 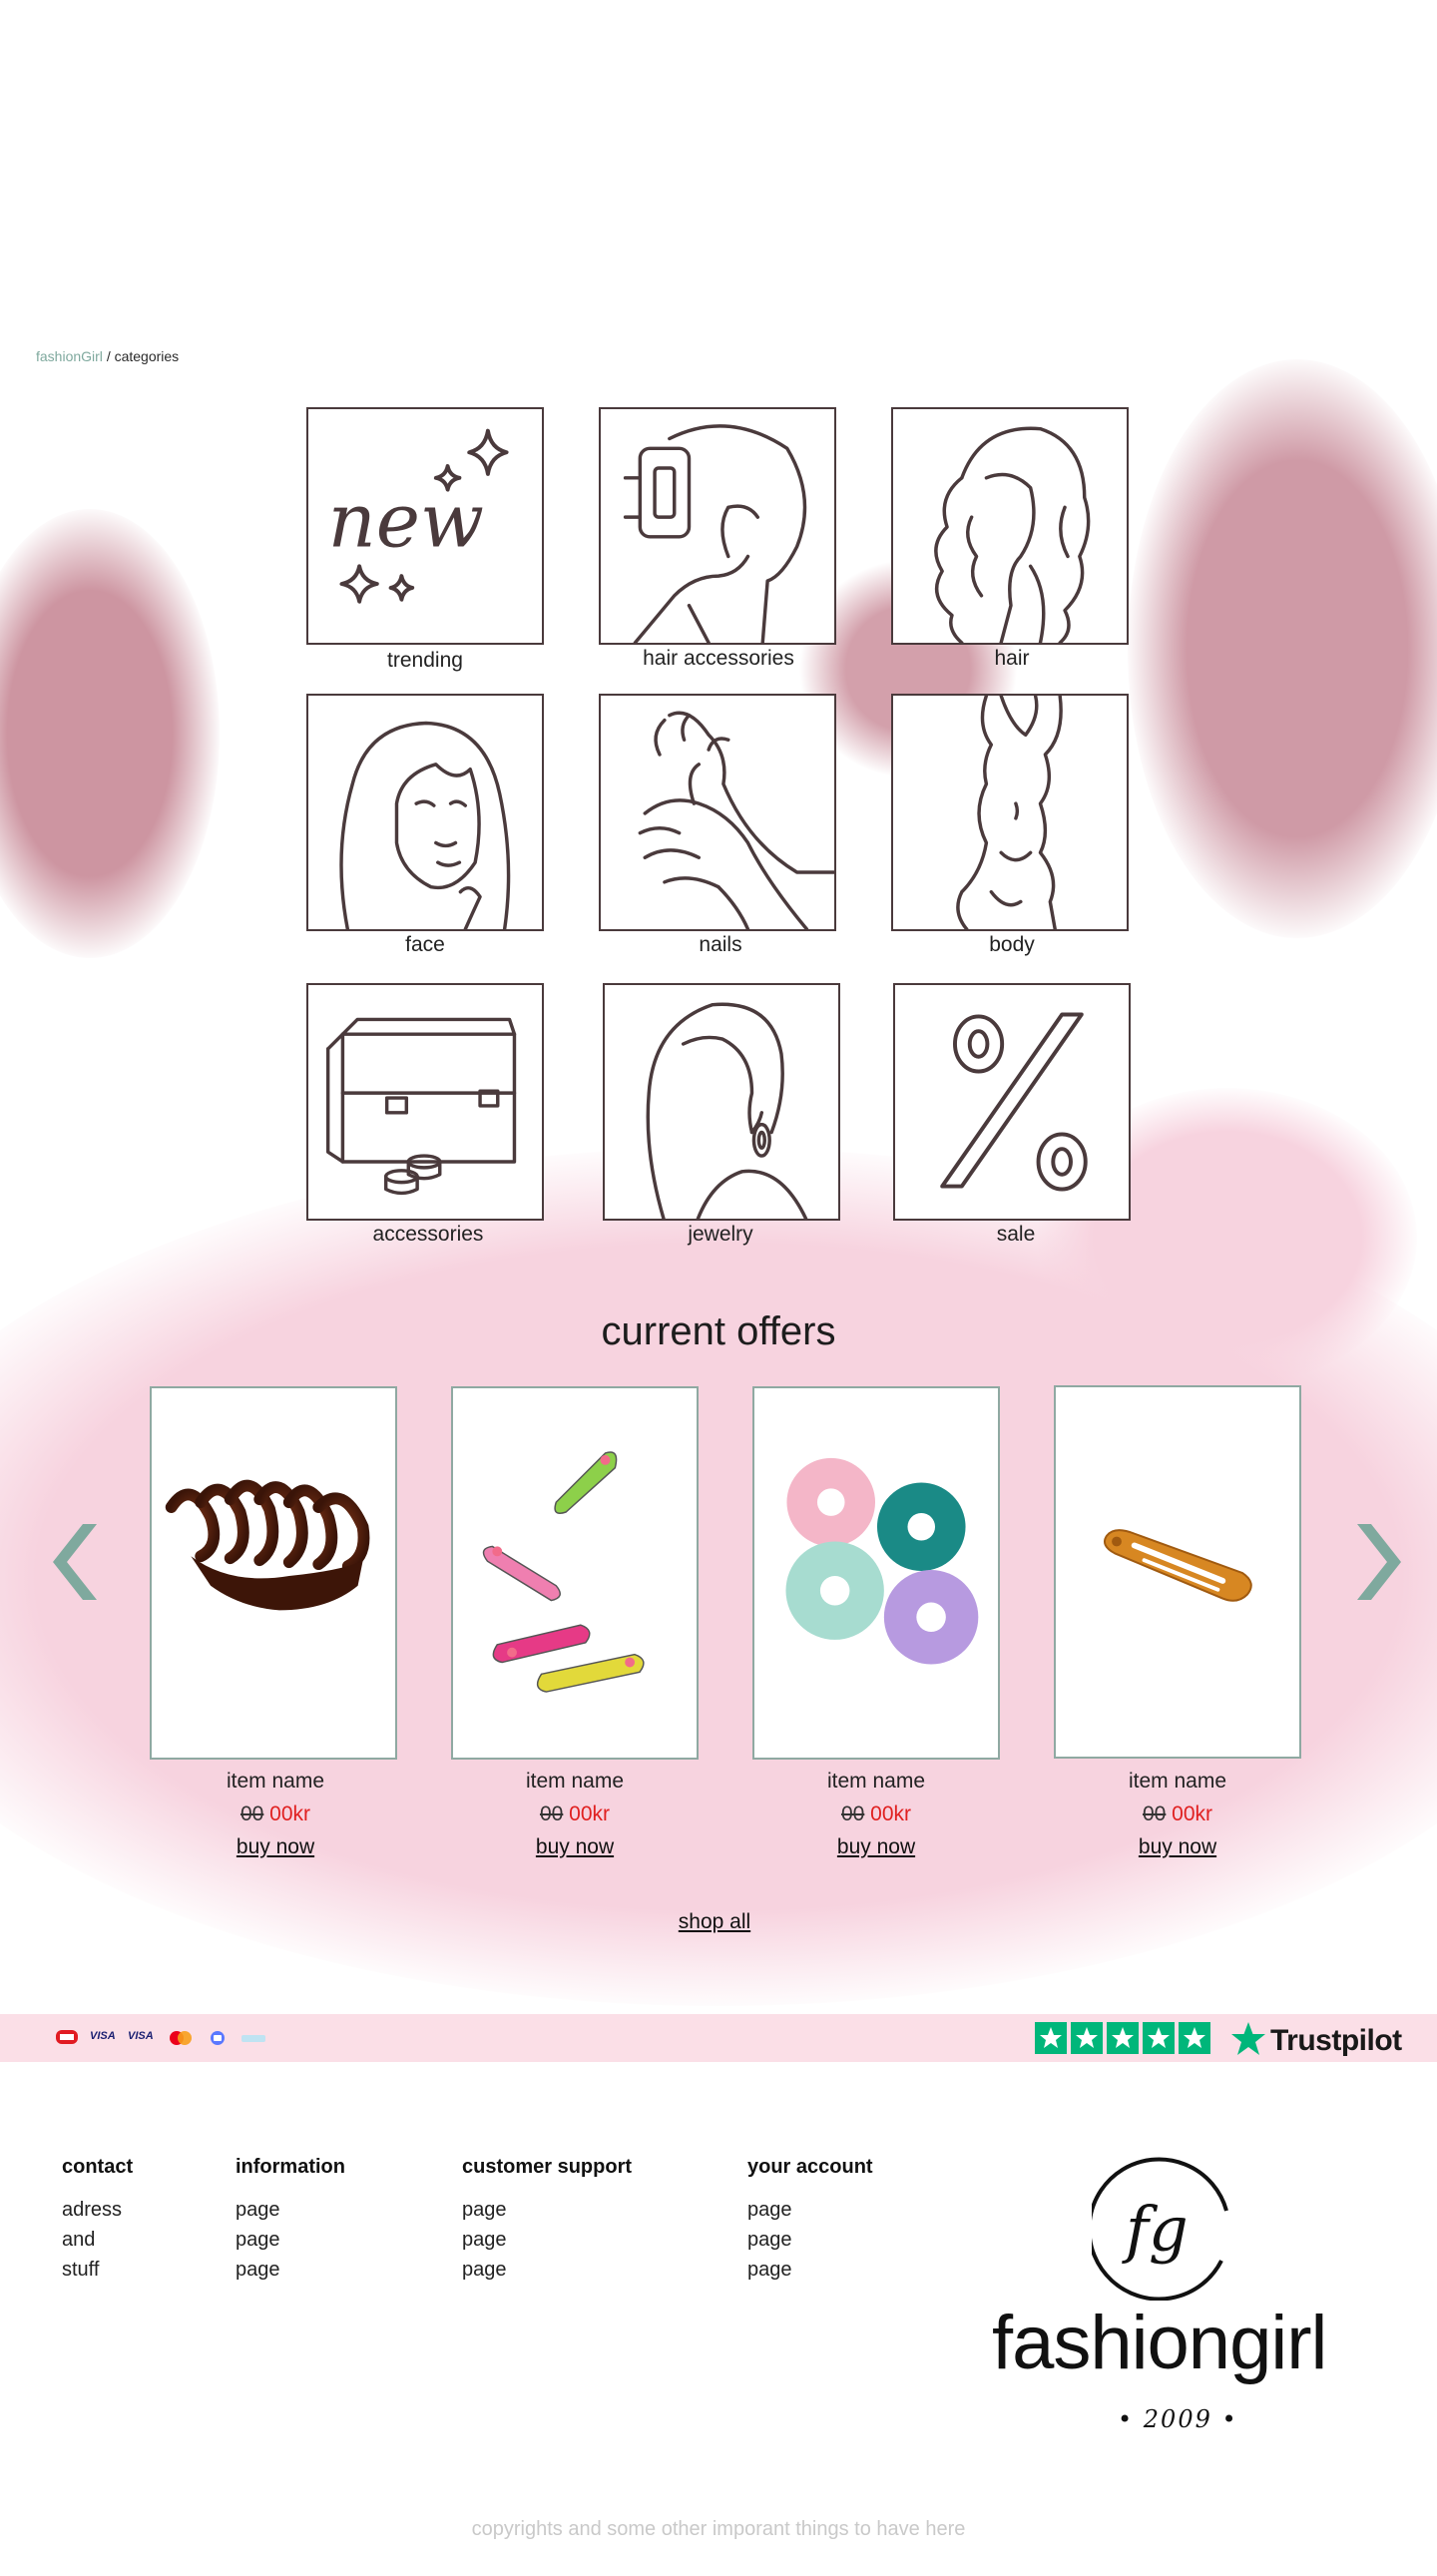 I want to click on footer-contact-line: and, so click(x=79, y=2240).